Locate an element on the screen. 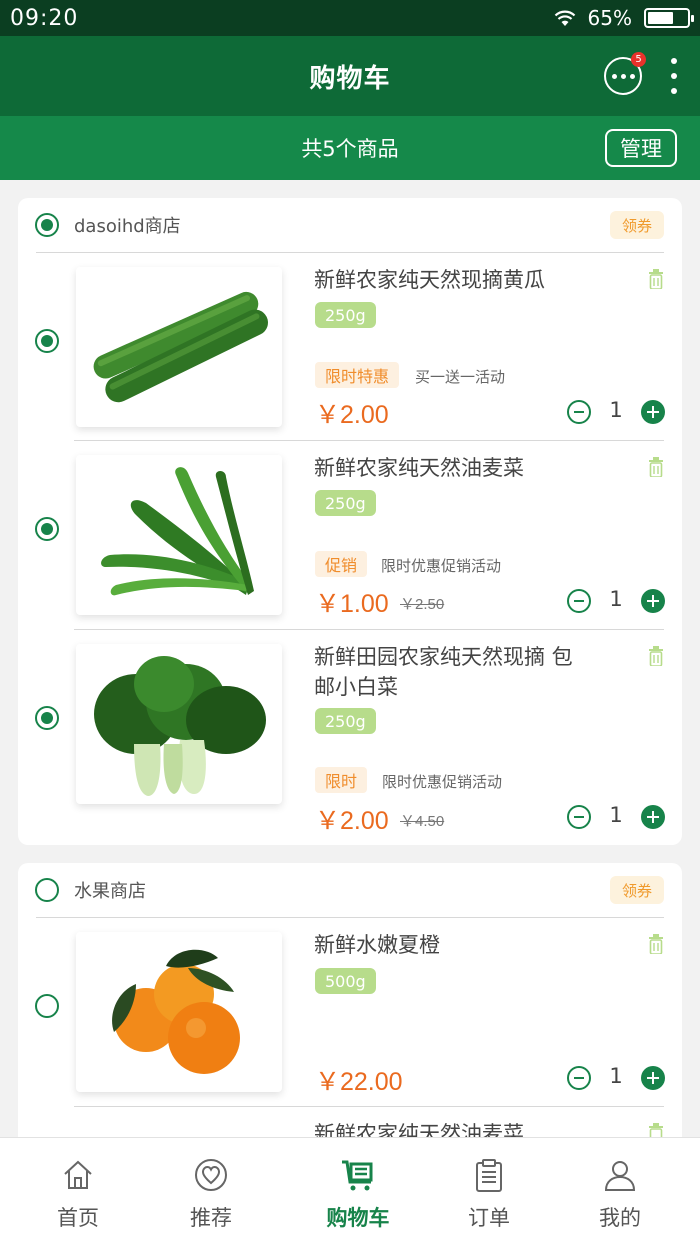 This screenshot has height=1245, width=700. page-title: 购物车 is located at coordinates (350, 78).